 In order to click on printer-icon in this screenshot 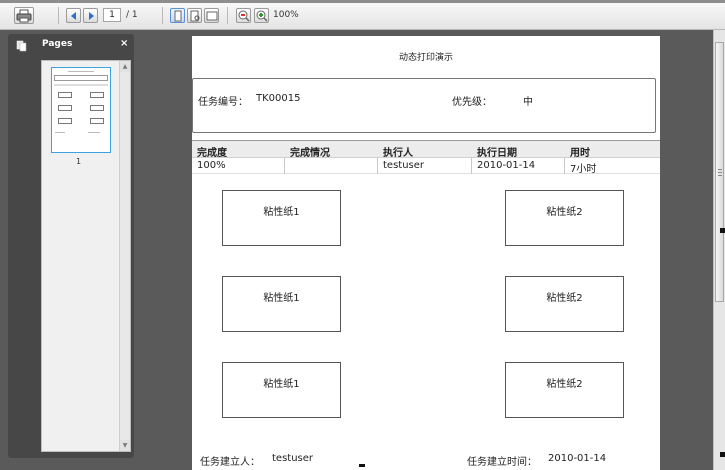, I will do `click(24, 16)`.